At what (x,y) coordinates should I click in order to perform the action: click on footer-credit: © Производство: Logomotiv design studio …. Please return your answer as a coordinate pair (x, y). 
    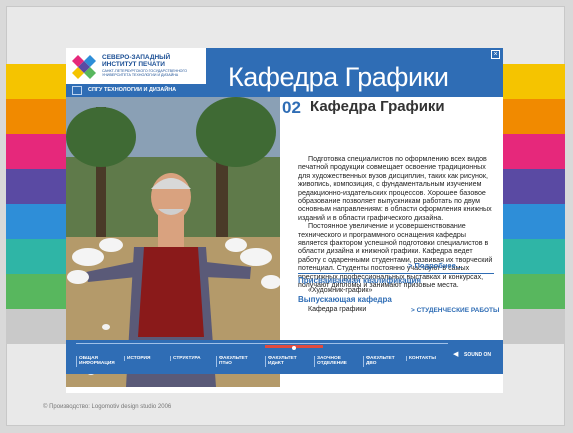
    Looking at the image, I should click on (107, 407).